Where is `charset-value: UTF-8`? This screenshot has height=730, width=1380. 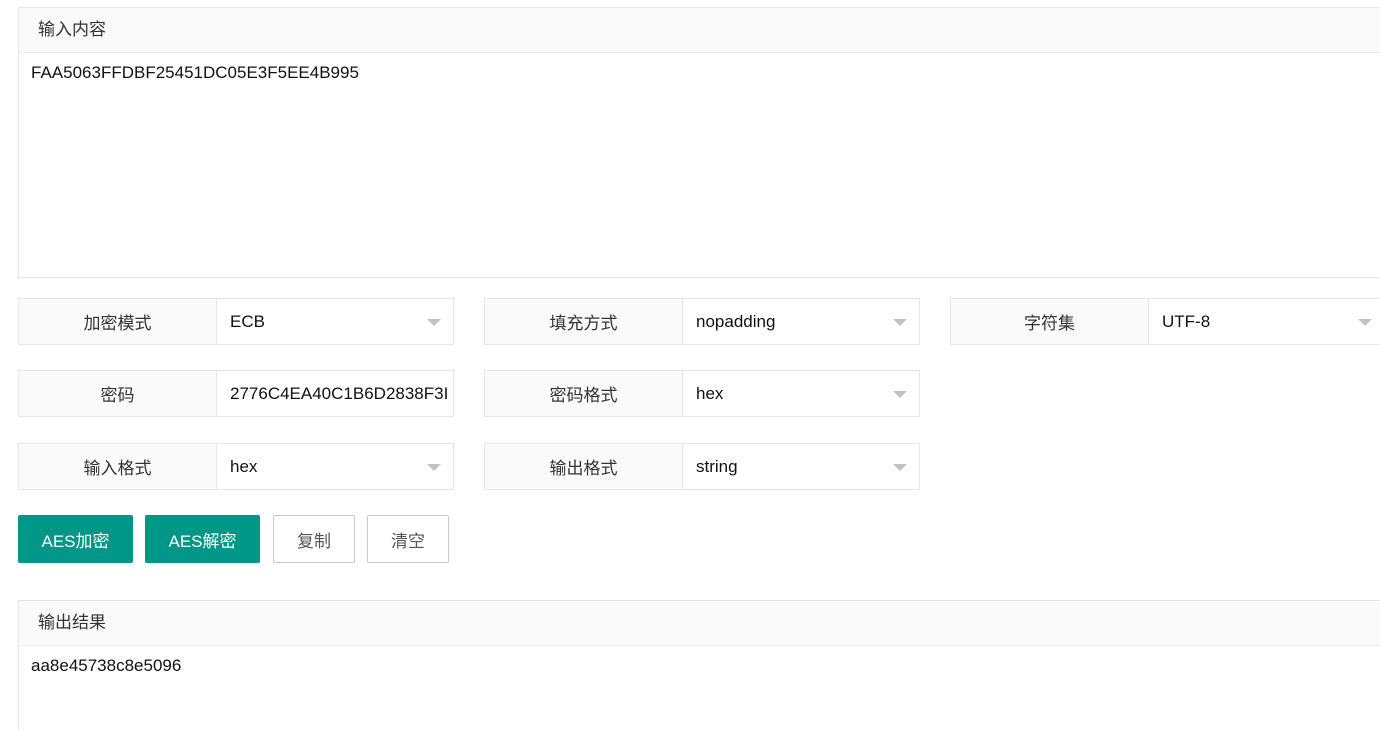 charset-value: UTF-8 is located at coordinates (1186, 321).